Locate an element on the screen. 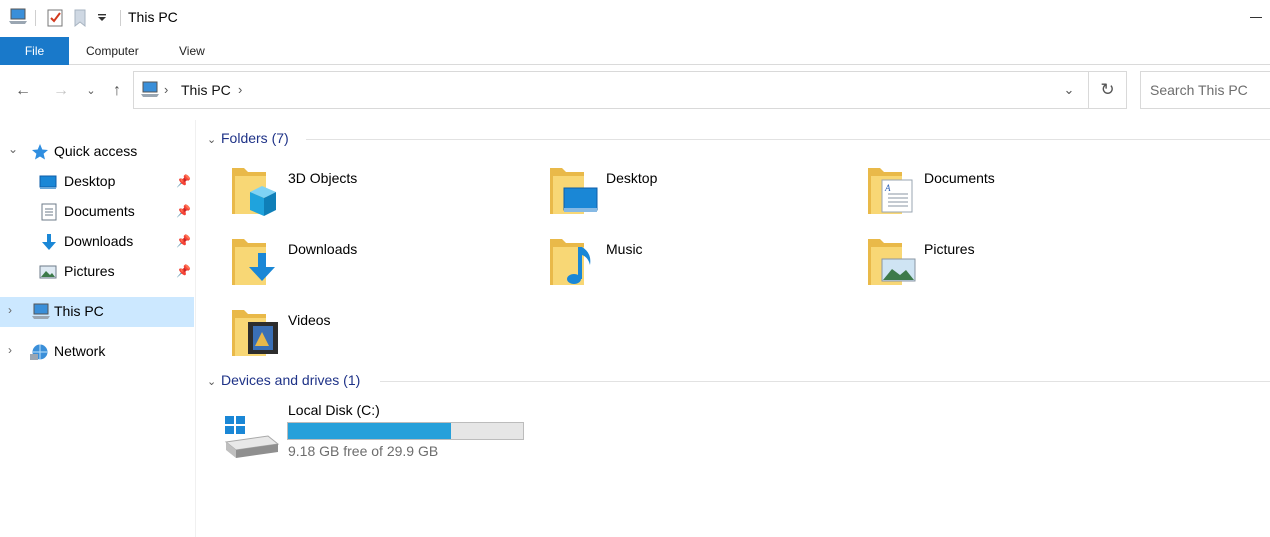  address-dropdown-button: ⌄ is located at coordinates (1069, 90).